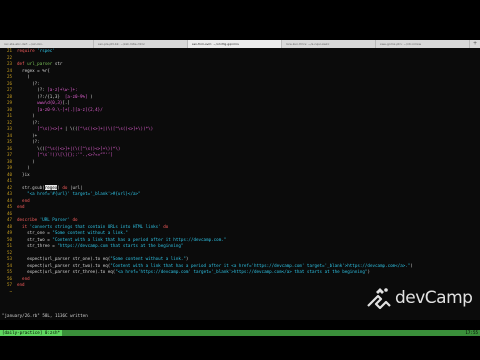  What do you see at coordinates (50, 128) in the screenshot?
I see `code-token: [^\s()<>]+` at bounding box center [50, 128].